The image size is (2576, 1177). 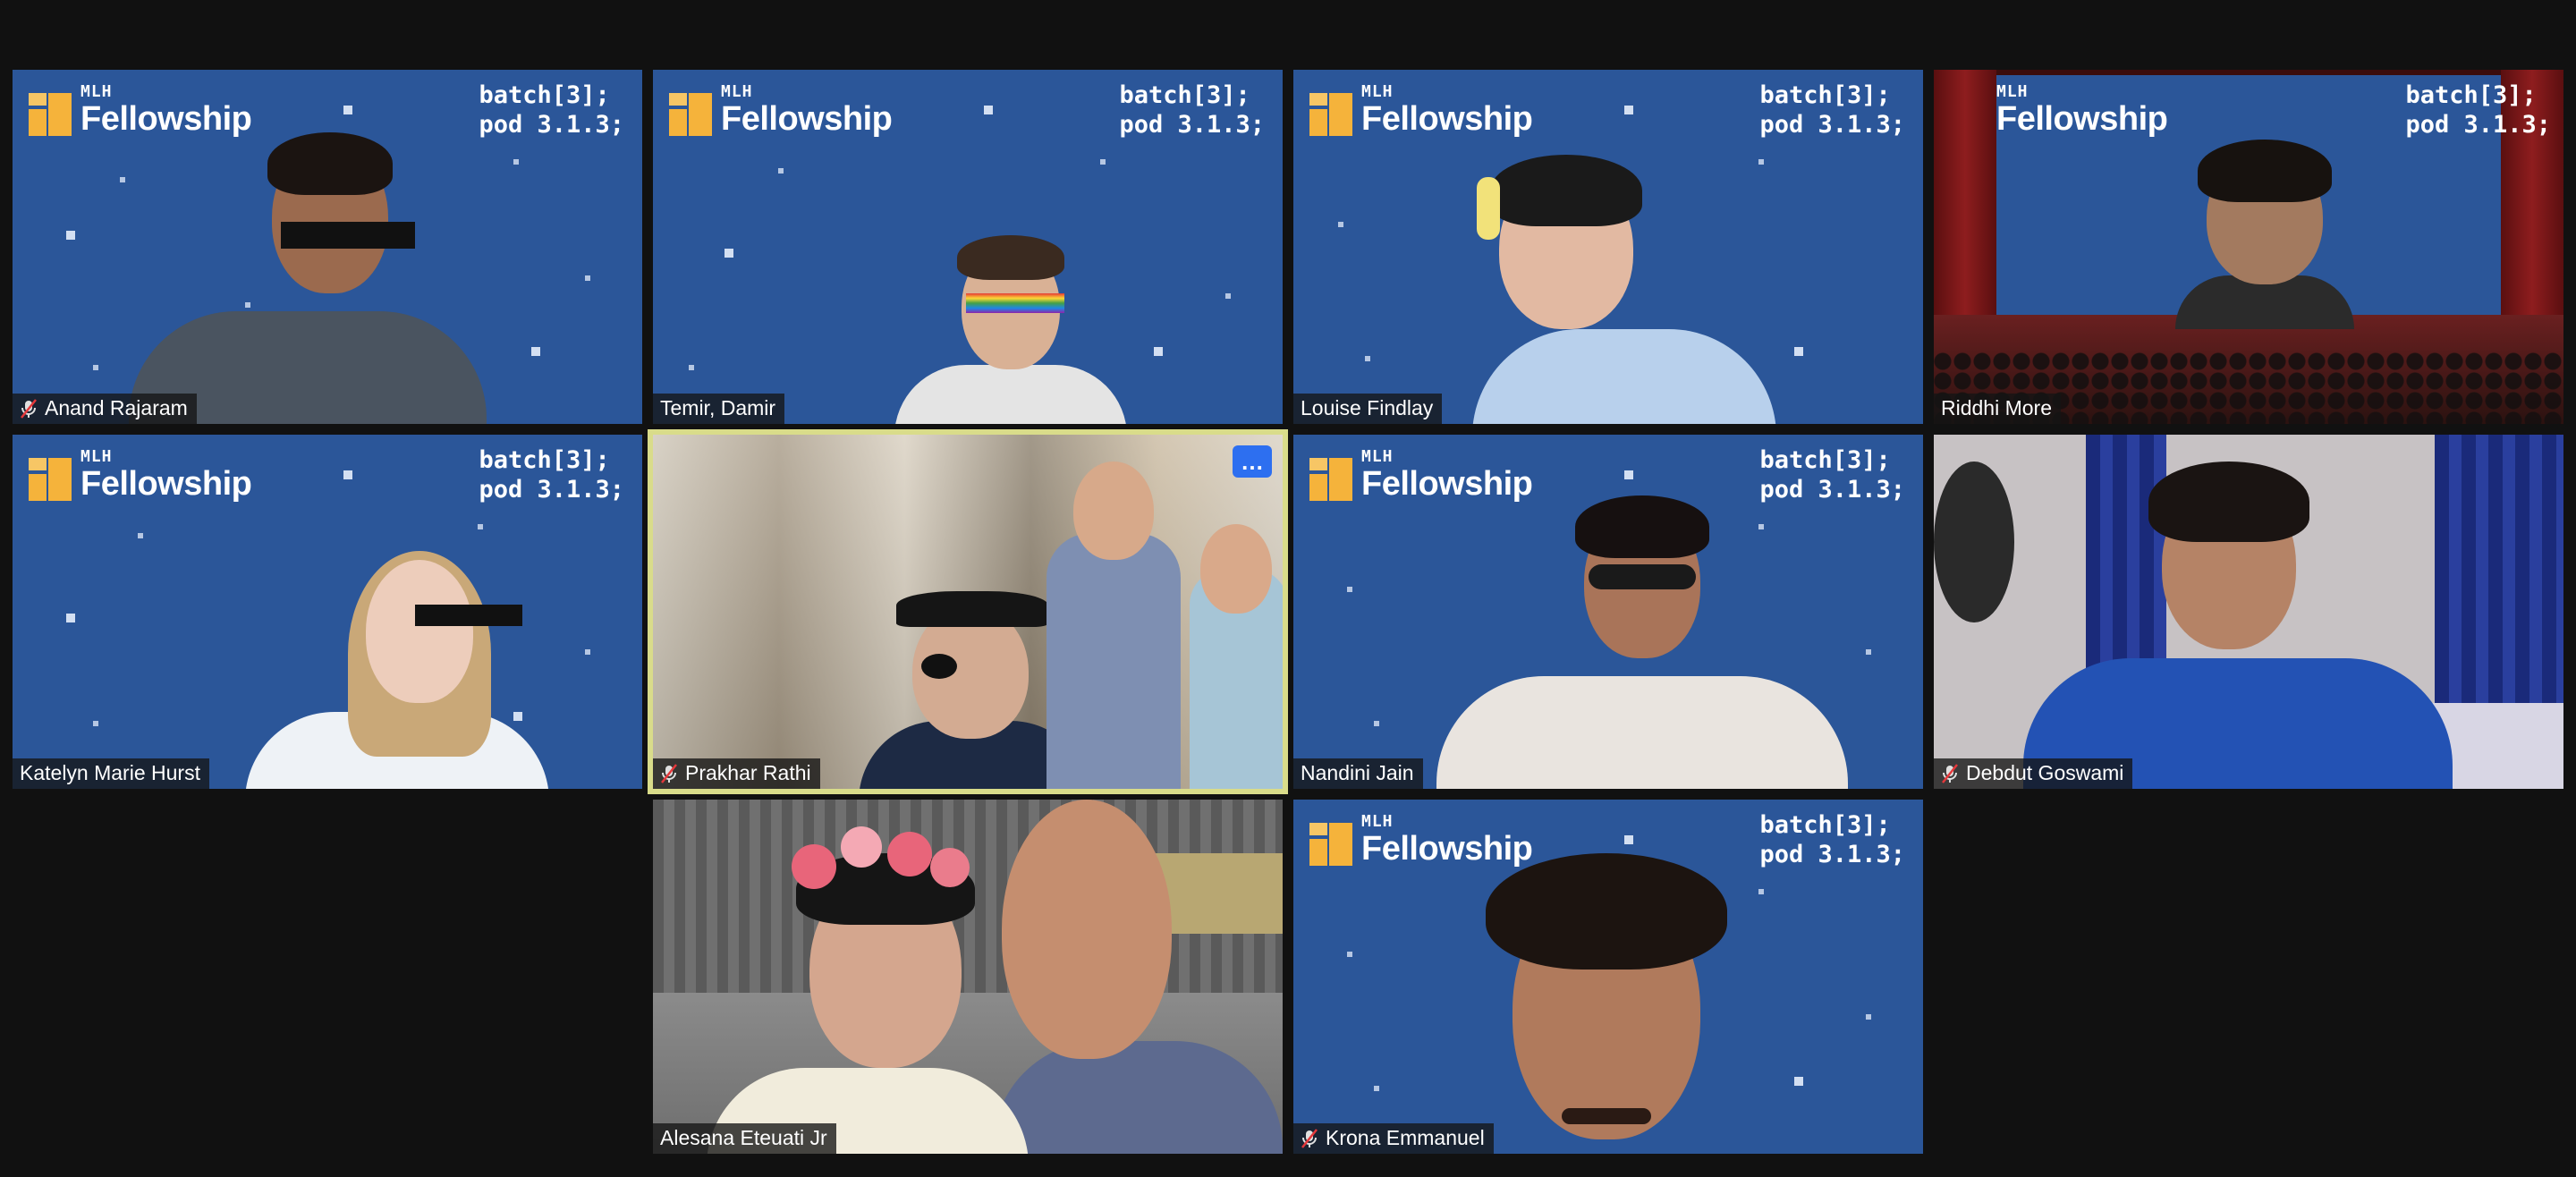 I want to click on participant-name-label: Anand Rajaram, so click(x=105, y=409).